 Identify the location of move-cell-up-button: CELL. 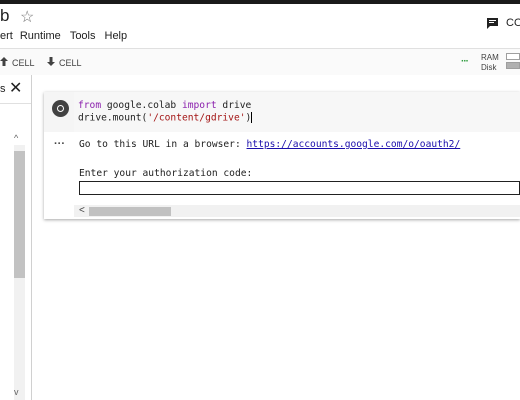
(17, 62).